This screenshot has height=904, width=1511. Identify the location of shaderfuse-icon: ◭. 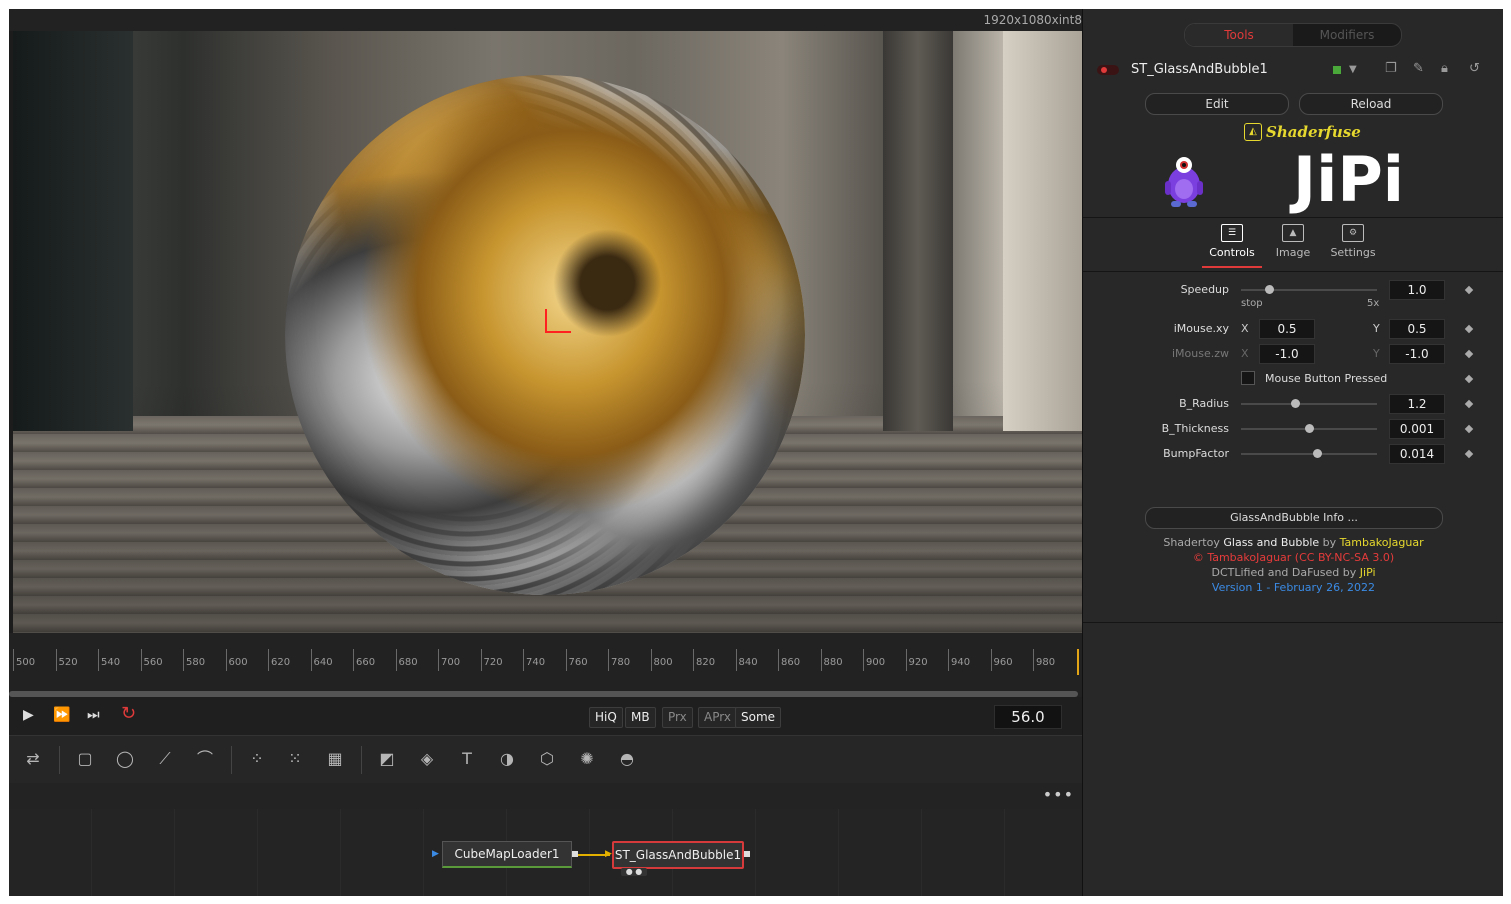
(1253, 131).